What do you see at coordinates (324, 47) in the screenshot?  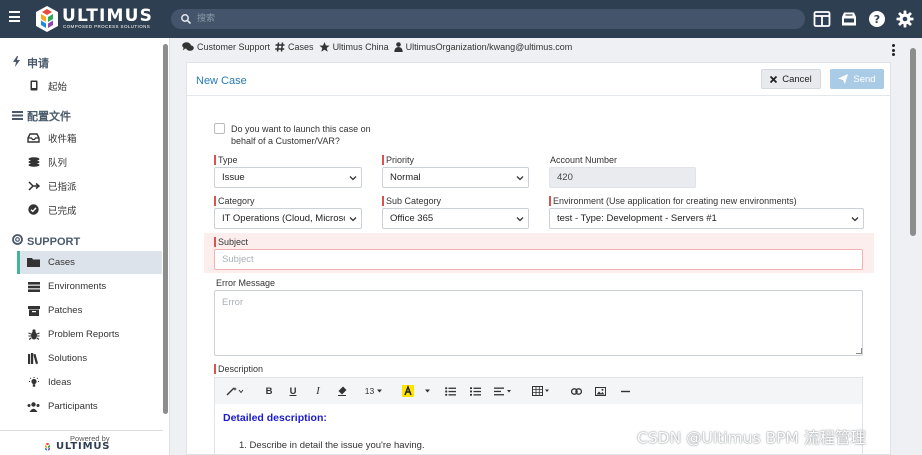 I see `star-icon` at bounding box center [324, 47].